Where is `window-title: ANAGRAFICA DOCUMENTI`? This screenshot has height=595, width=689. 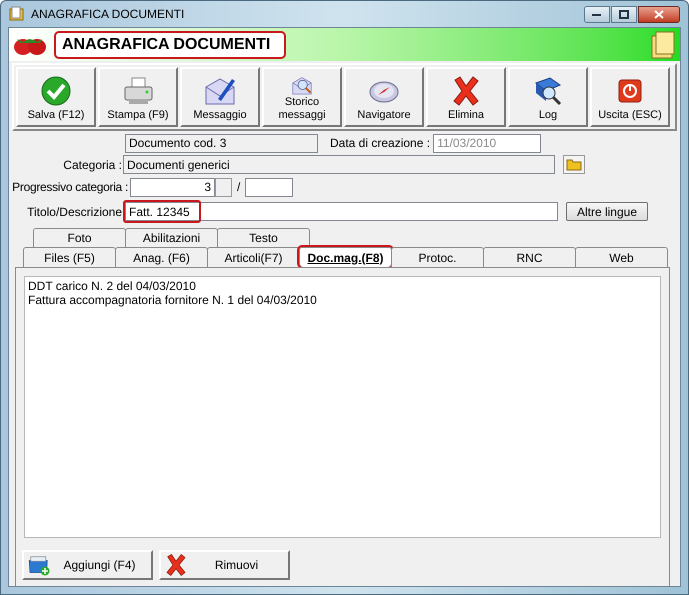 window-title: ANAGRAFICA DOCUMENTI is located at coordinates (107, 14).